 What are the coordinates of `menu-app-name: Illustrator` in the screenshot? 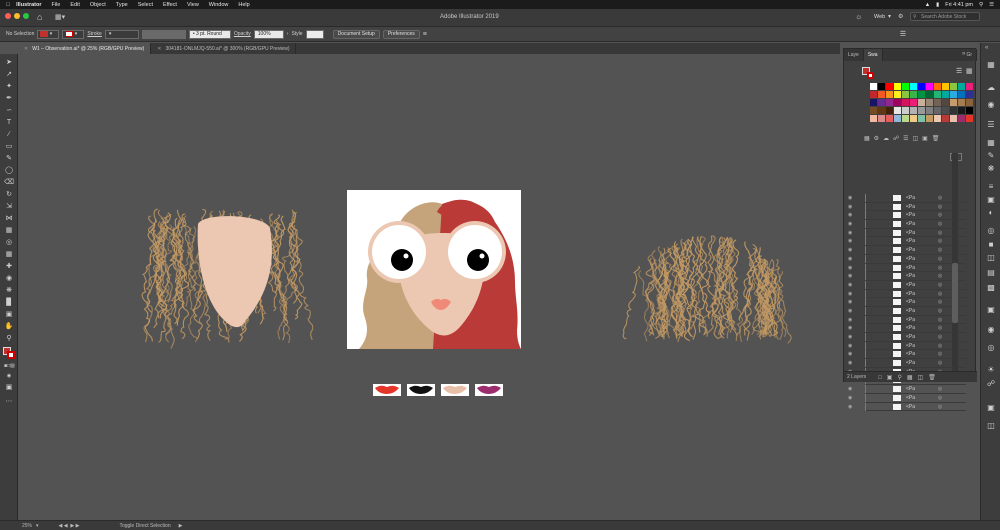 It's located at (28, 5).